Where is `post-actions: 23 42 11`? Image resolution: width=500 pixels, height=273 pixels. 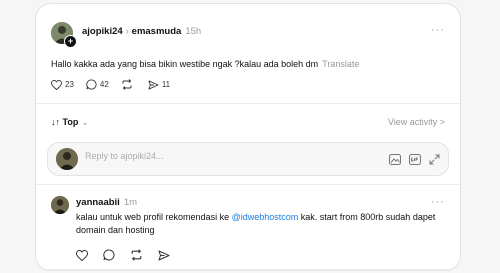 post-actions: 23 42 11 is located at coordinates (116, 84).